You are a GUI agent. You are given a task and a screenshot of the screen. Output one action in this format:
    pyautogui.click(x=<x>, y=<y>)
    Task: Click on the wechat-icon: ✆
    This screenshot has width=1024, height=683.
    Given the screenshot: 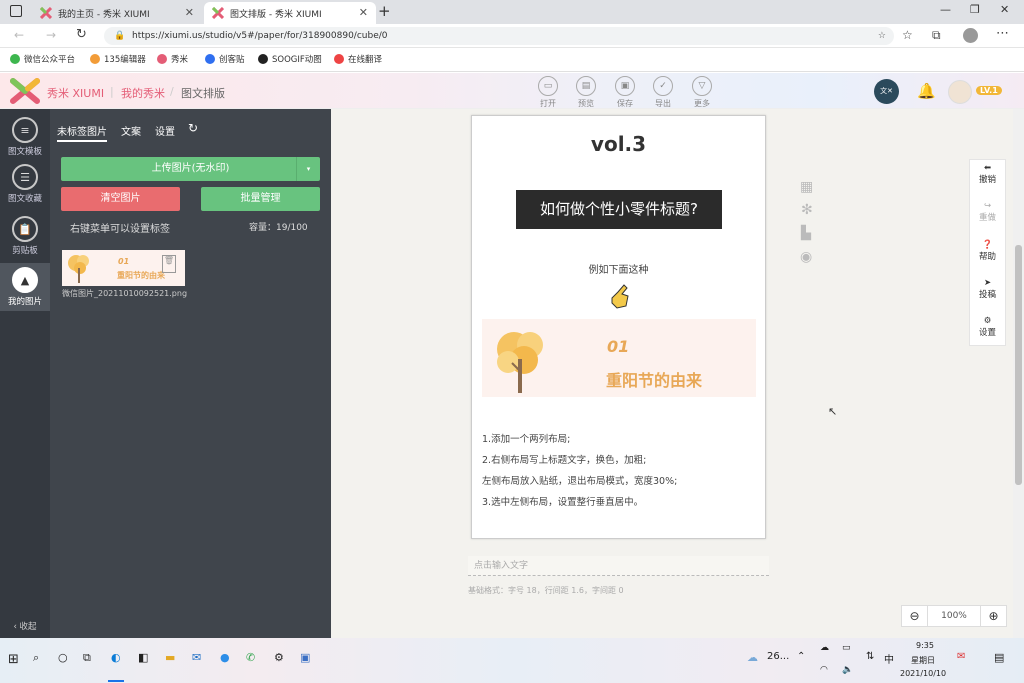 What is the action you would take?
    pyautogui.click(x=250, y=657)
    